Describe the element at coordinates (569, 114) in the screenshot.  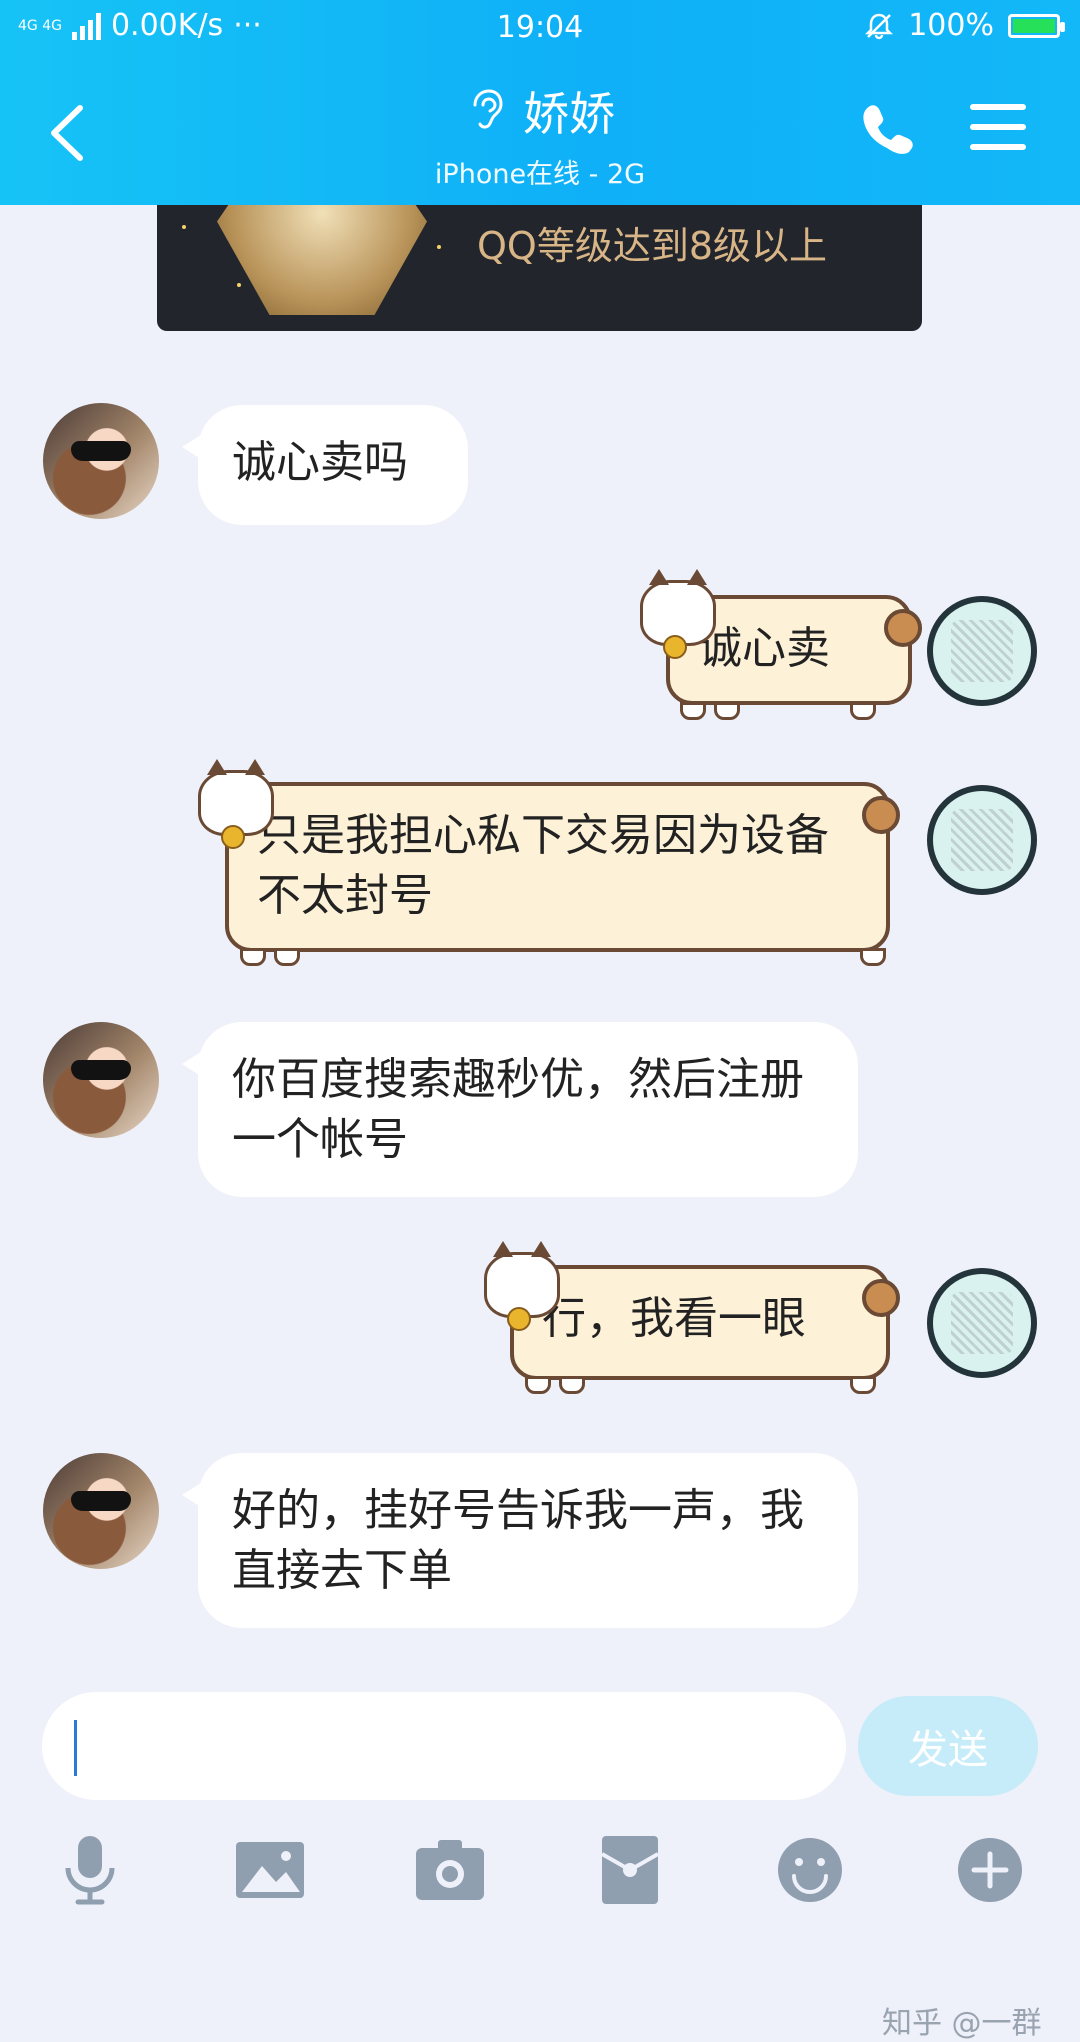
I see `contact-name: 娇娇` at that location.